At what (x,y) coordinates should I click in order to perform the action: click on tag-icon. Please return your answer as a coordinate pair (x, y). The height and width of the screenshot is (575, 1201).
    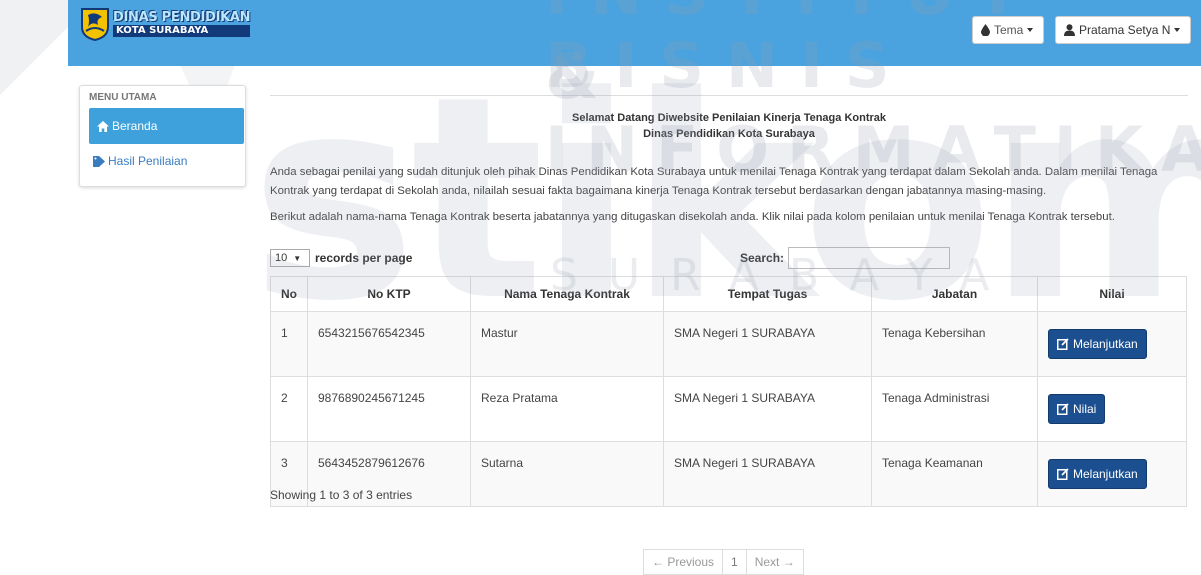
    Looking at the image, I should click on (99, 161).